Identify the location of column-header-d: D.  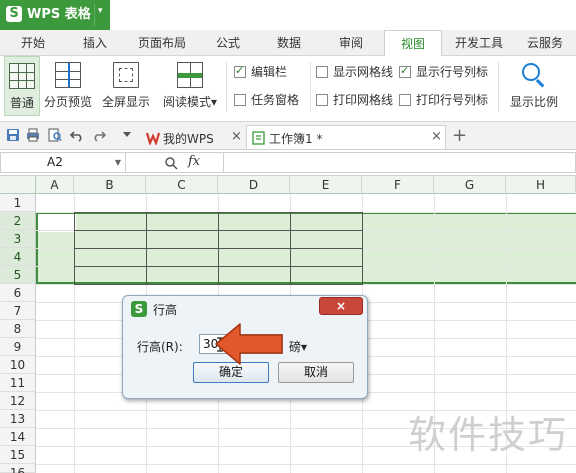
(254, 185).